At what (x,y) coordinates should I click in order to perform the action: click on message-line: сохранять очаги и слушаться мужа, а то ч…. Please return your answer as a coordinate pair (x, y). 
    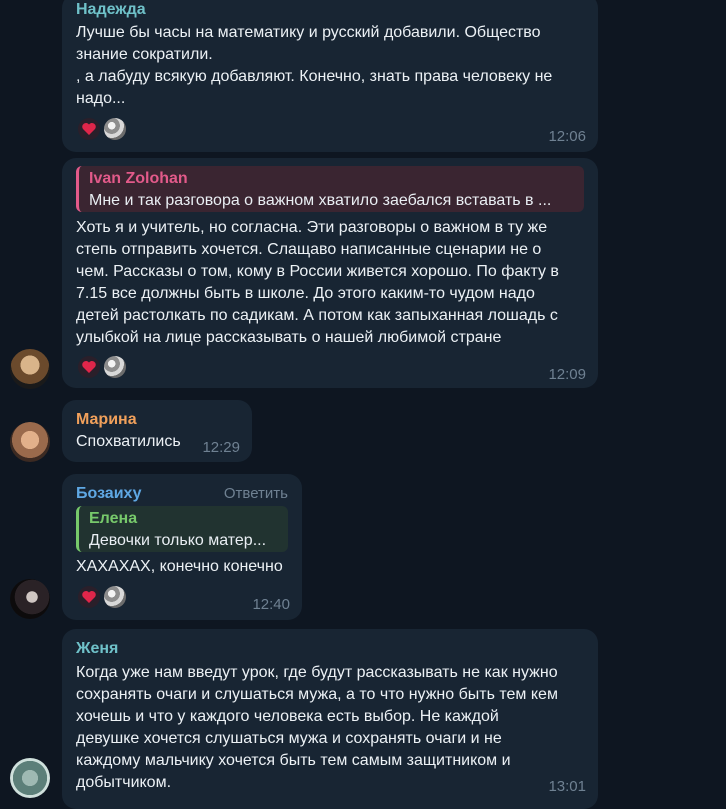
    Looking at the image, I should click on (317, 694).